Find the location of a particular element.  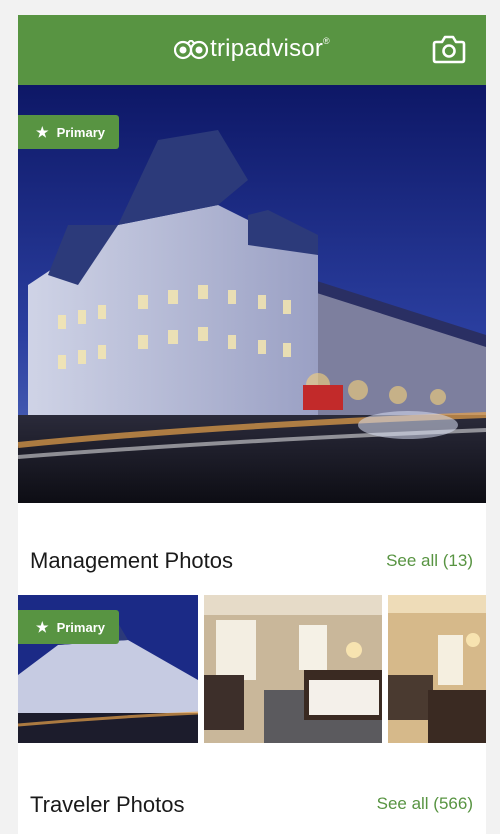

tripadvisor-logo: tripadvisor® is located at coordinates (252, 49).